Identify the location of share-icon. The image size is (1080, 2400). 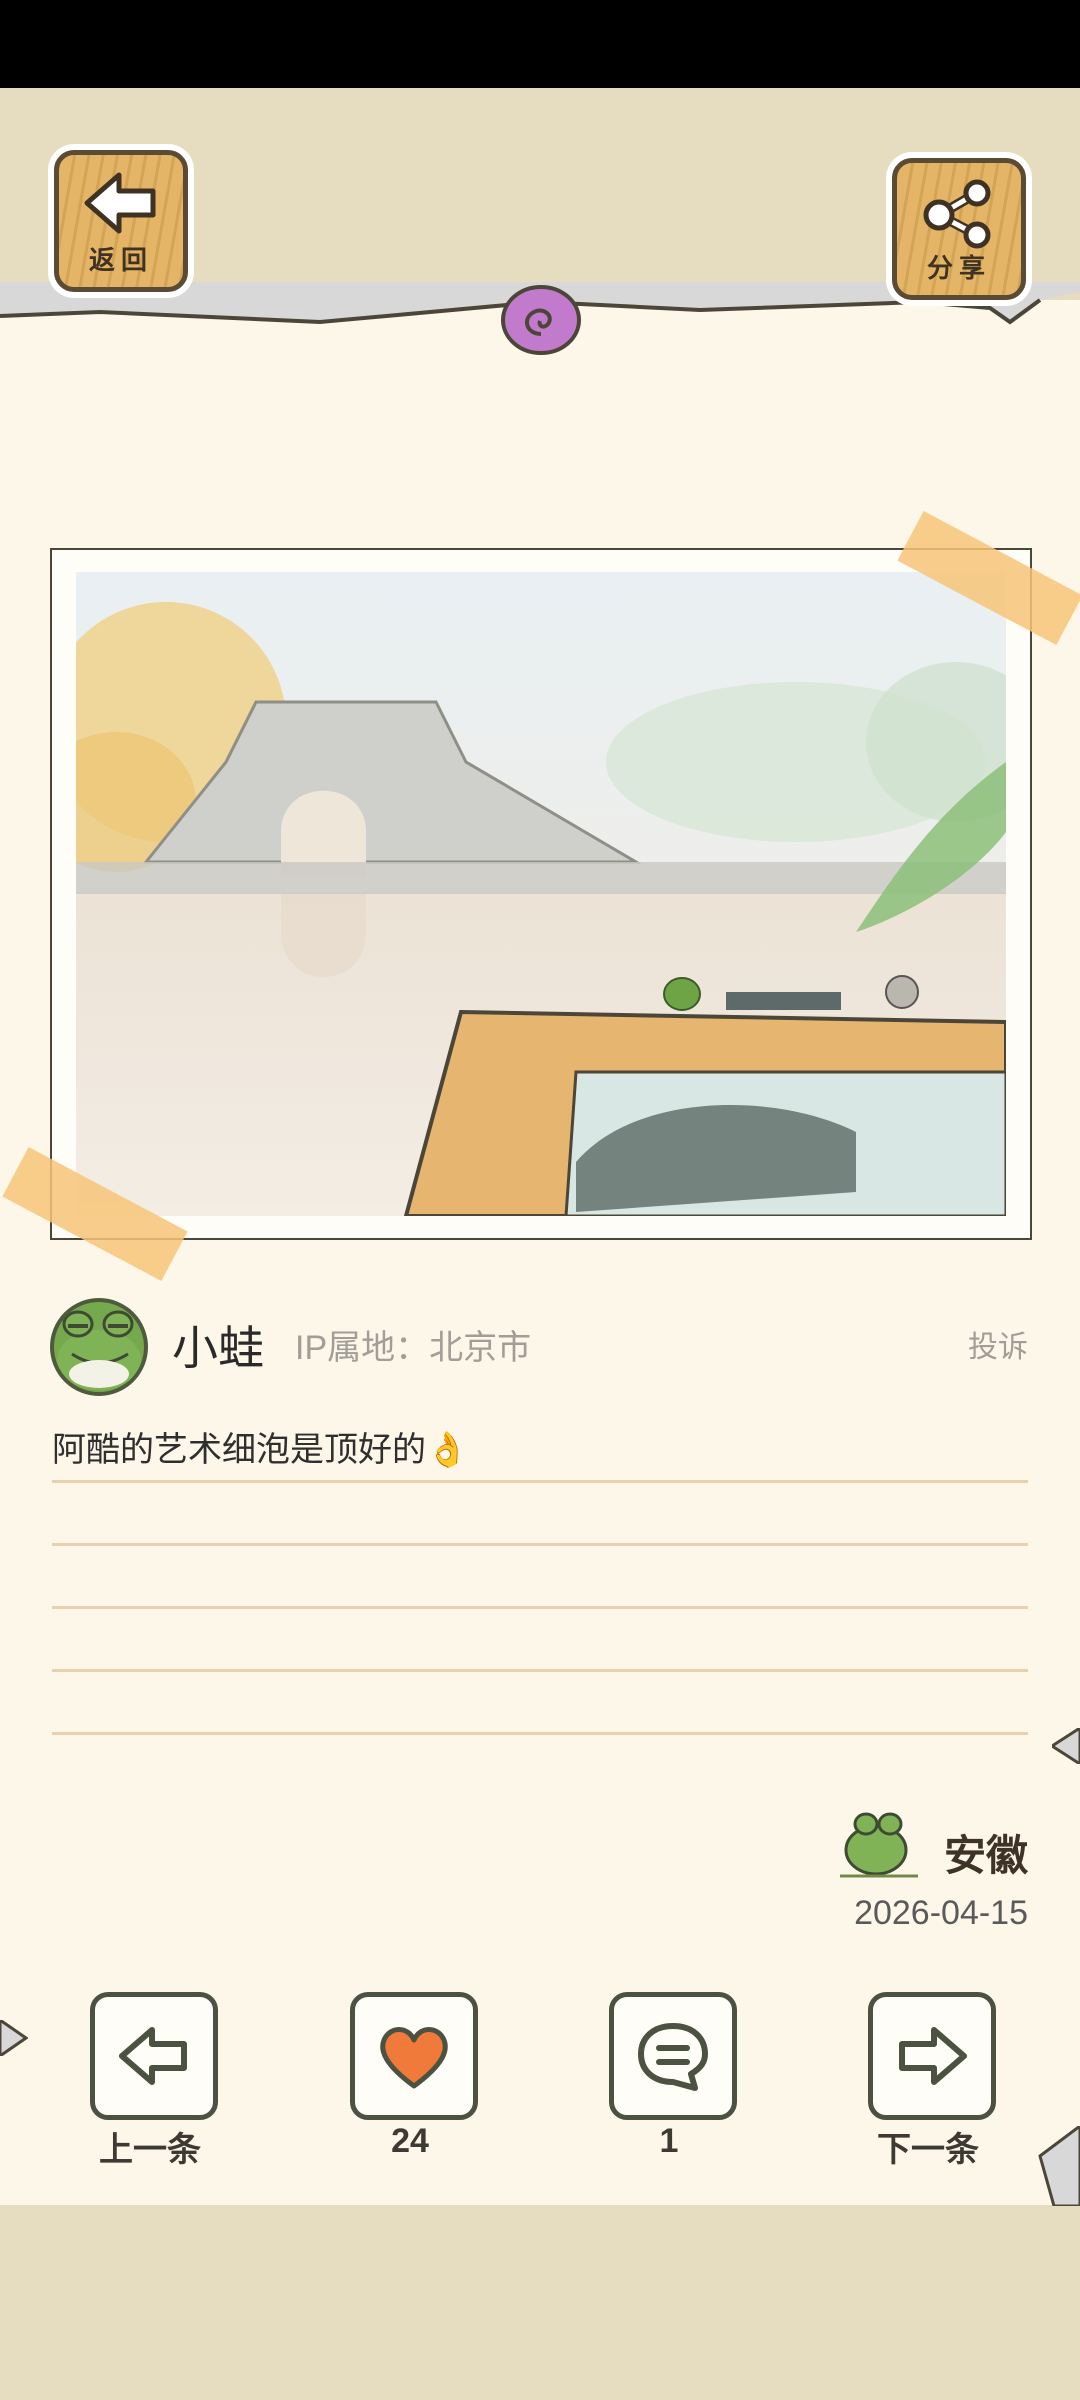
(957, 214).